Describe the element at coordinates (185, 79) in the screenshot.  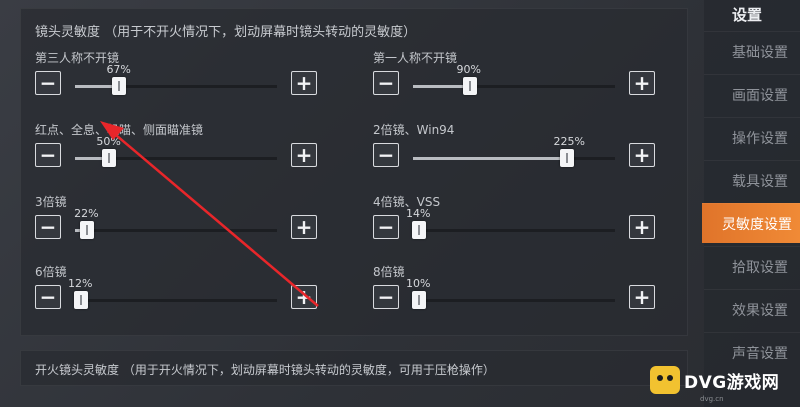
I see `slider-row: 第三人称不开镜 −67% +` at that location.